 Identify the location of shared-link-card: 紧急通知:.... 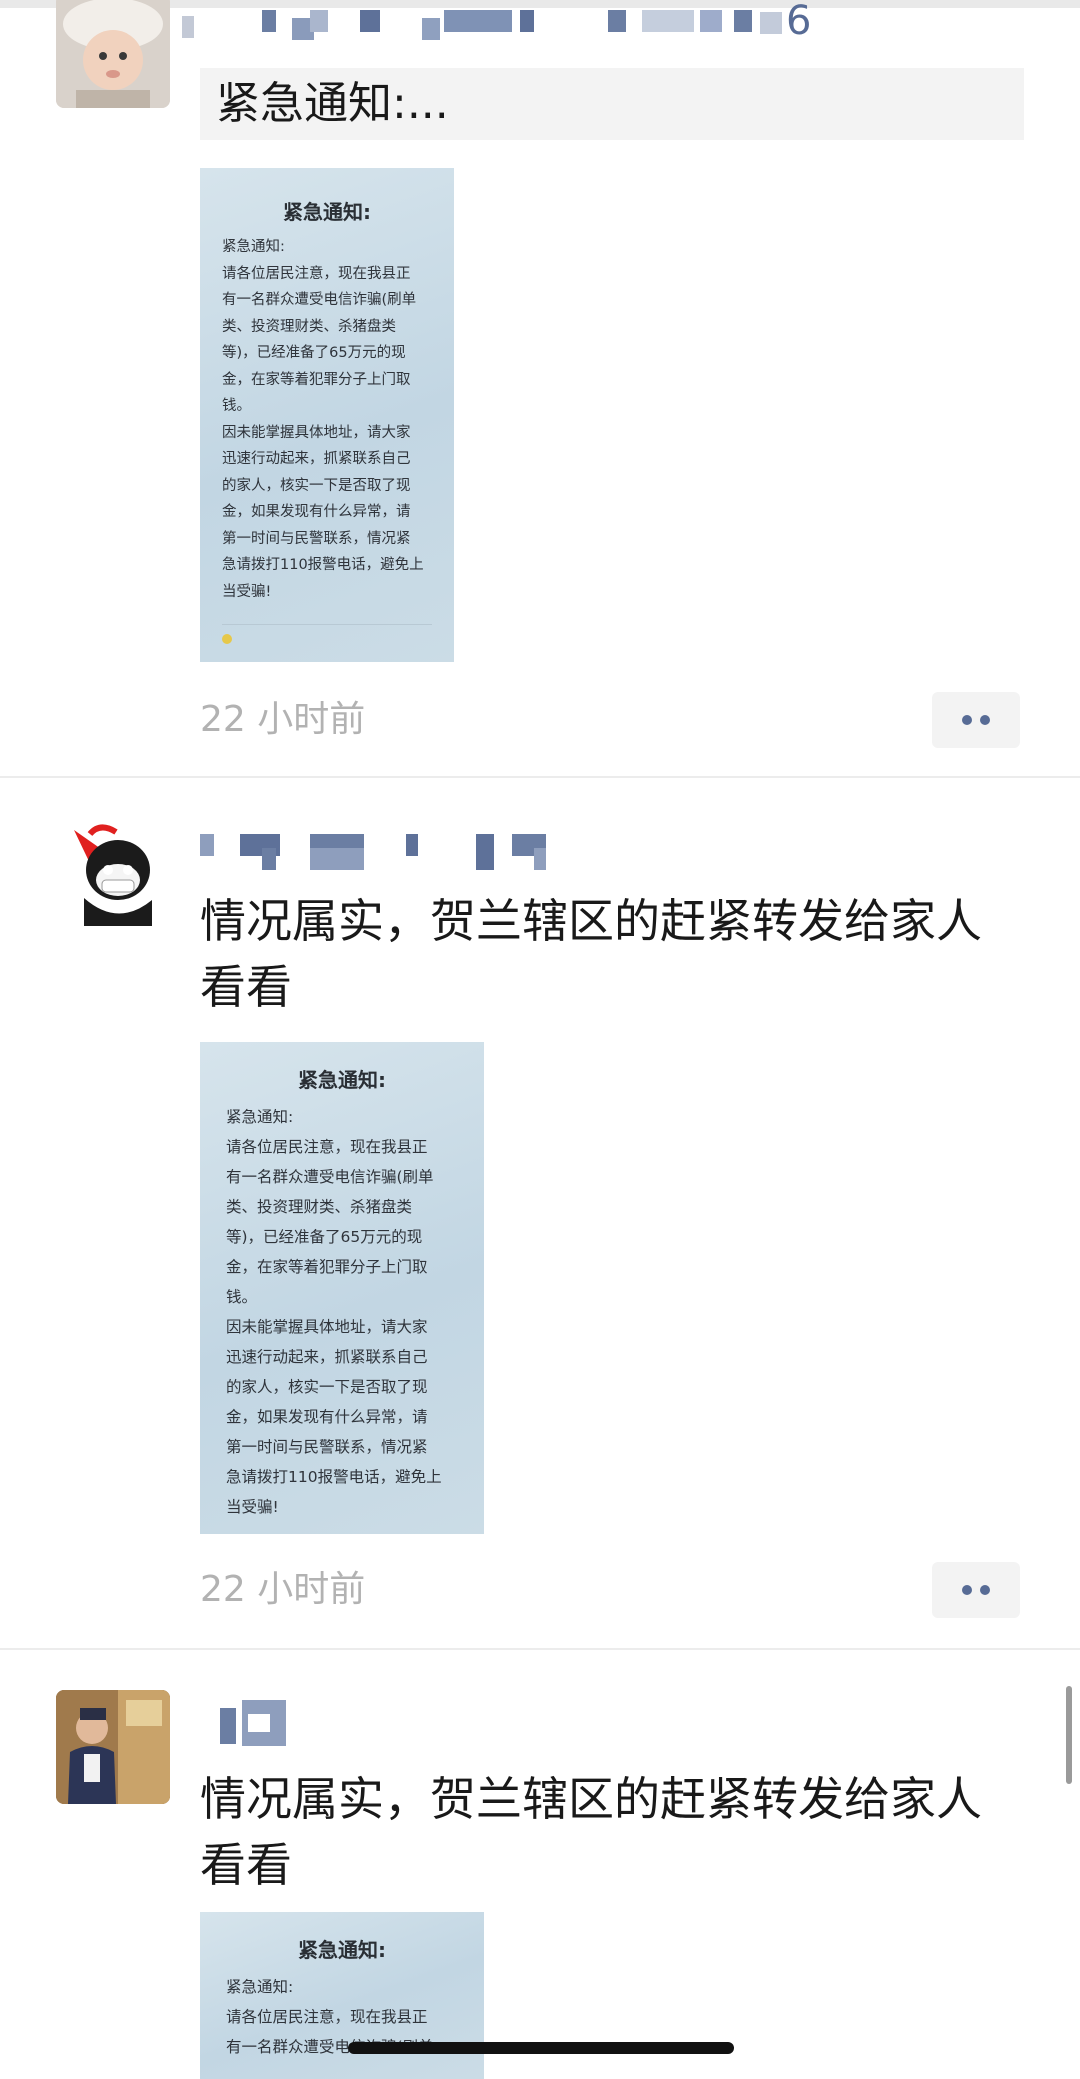
(612, 104).